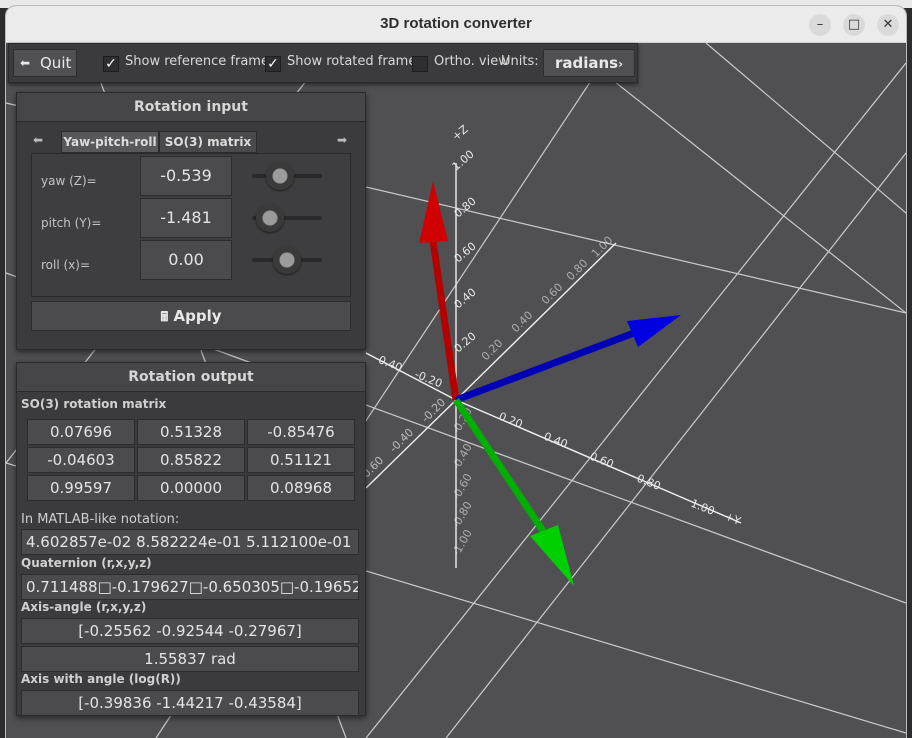  I want to click on neg-z-tick: -0.40, so click(461, 456).